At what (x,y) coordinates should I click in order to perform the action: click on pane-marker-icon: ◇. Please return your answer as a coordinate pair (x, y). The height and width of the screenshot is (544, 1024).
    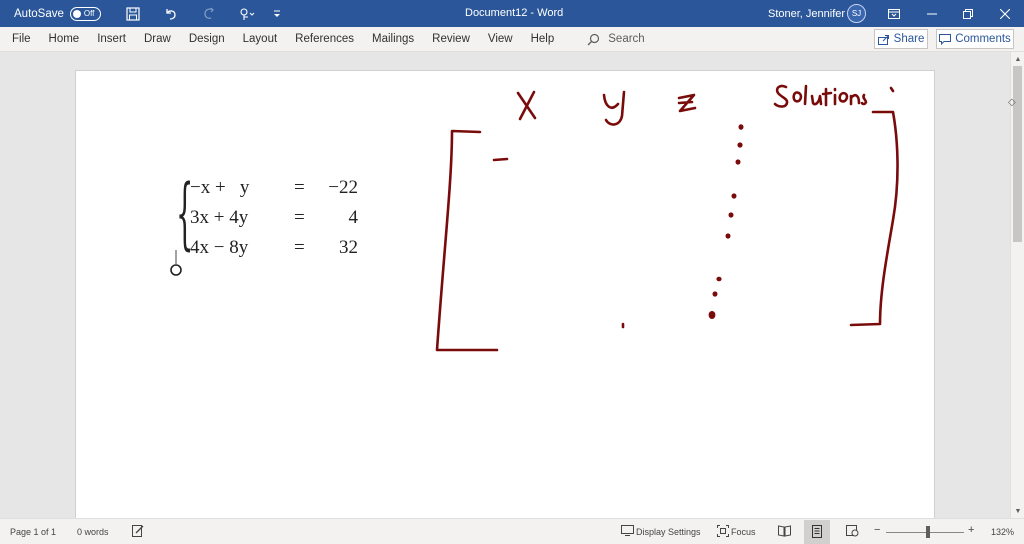
    Looking at the image, I should click on (1012, 102).